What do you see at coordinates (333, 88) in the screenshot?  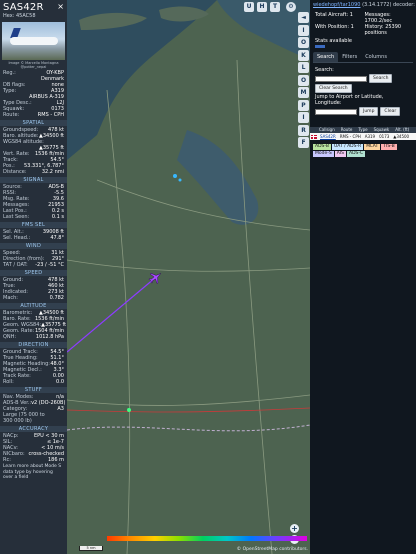 I see `clear-search-button: Clear Search` at bounding box center [333, 88].